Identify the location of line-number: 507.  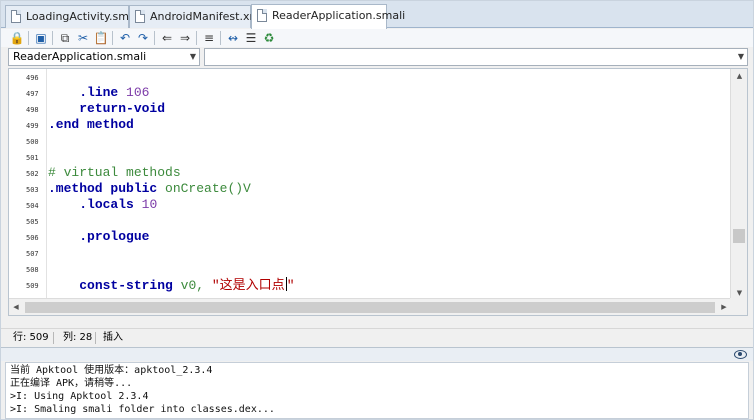
(32, 254).